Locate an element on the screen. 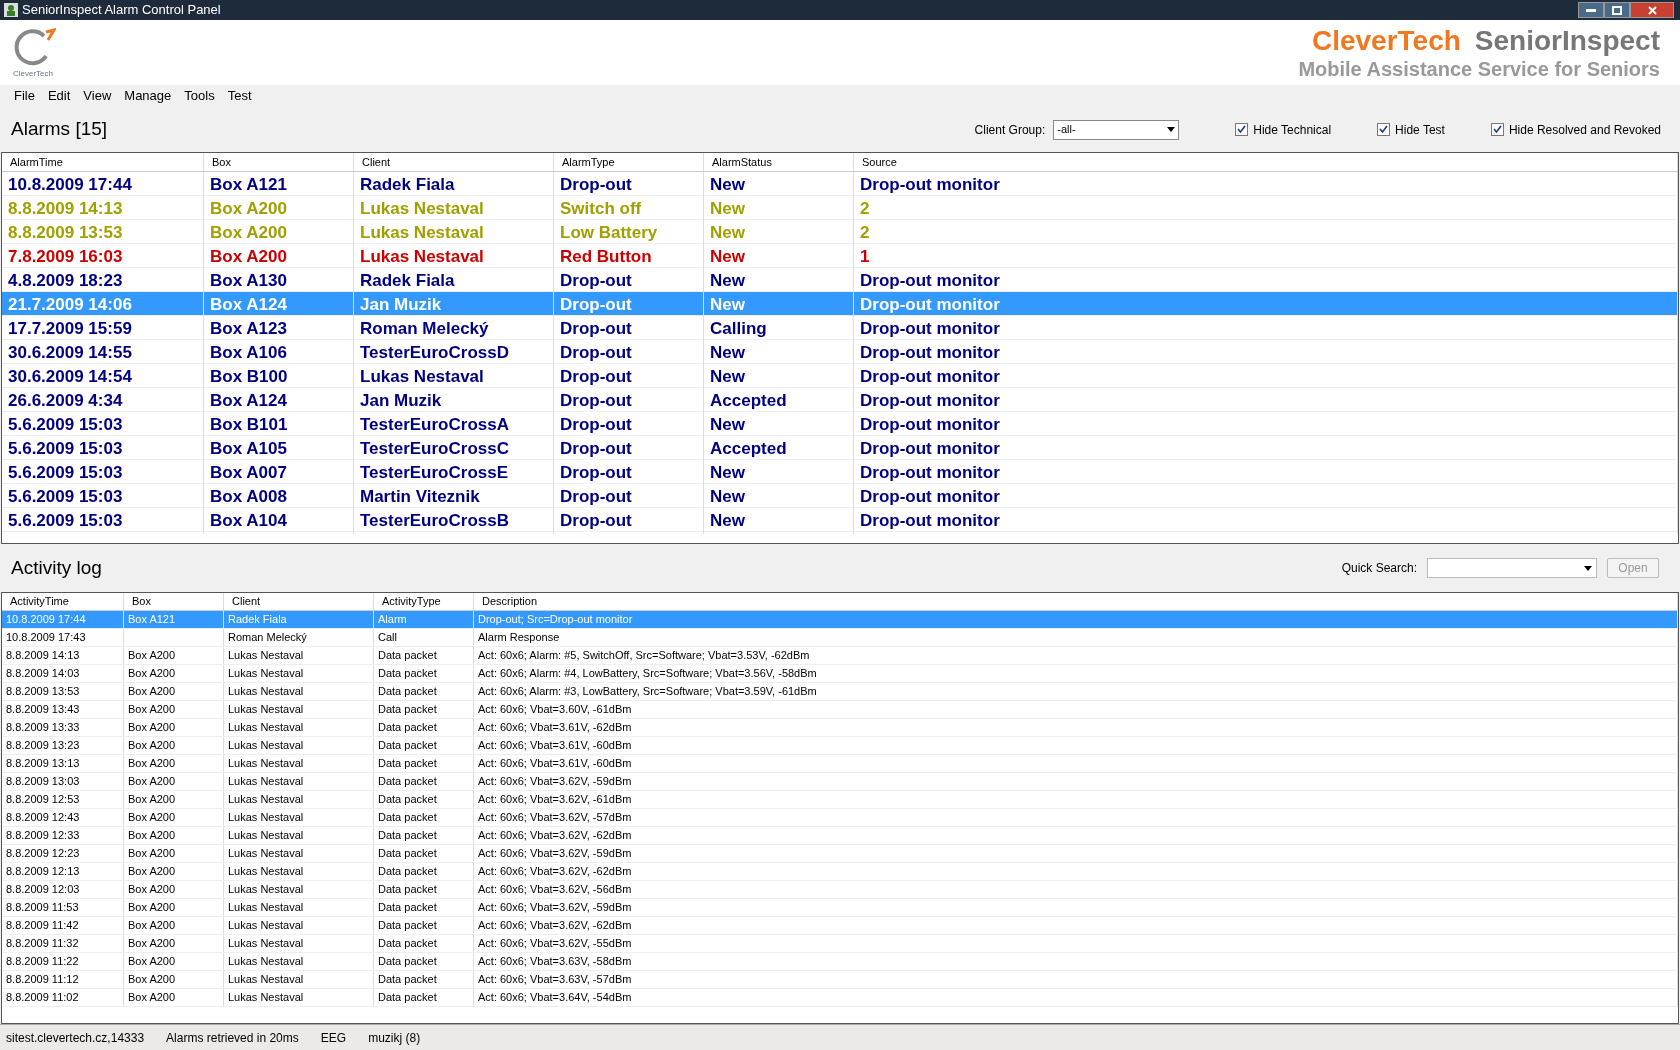 This screenshot has width=1680, height=1050. table-row: 10.8.2009 17:43 Roman Melecký Call Alarm Response is located at coordinates (840, 638).